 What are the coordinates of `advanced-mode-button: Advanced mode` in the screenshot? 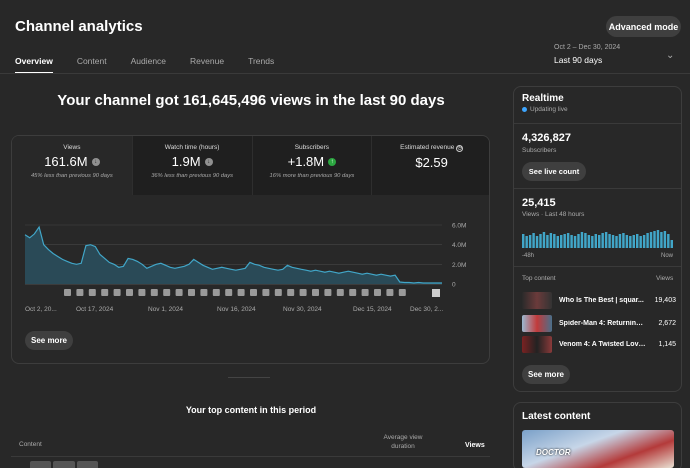 It's located at (643, 26).